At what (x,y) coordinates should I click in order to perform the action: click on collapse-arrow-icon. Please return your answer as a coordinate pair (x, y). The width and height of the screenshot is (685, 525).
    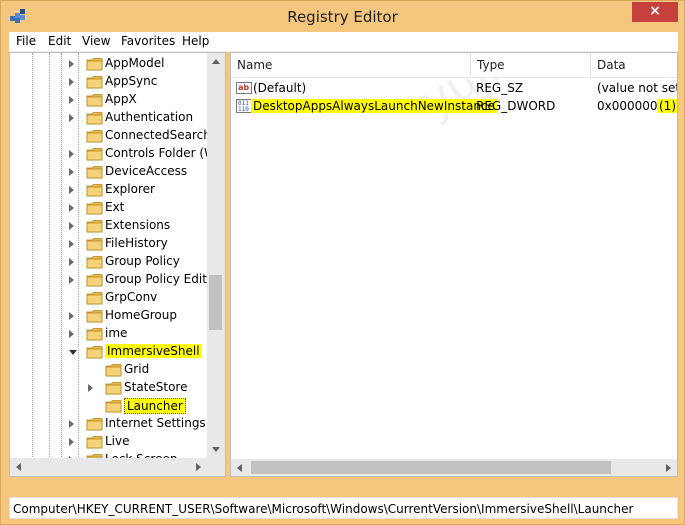
    Looking at the image, I should click on (73, 352).